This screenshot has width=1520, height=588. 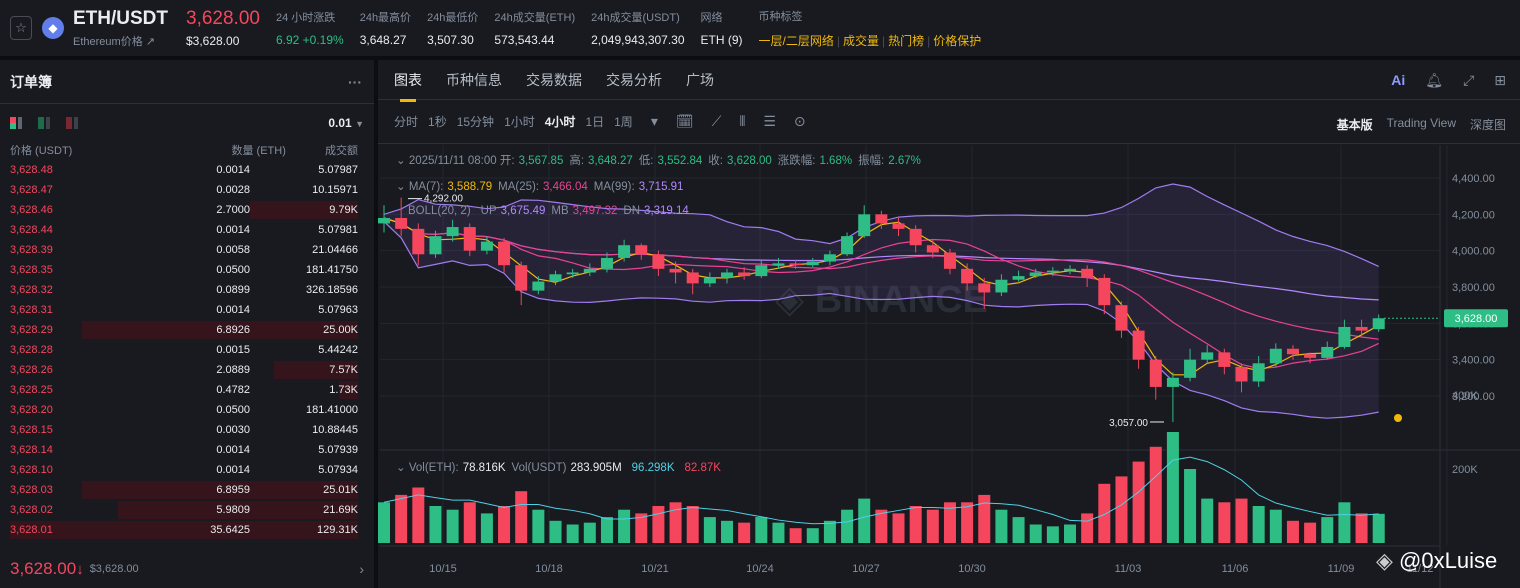 What do you see at coordinates (904, 161) in the screenshot?
I see `ohlc-value: 2.67%` at bounding box center [904, 161].